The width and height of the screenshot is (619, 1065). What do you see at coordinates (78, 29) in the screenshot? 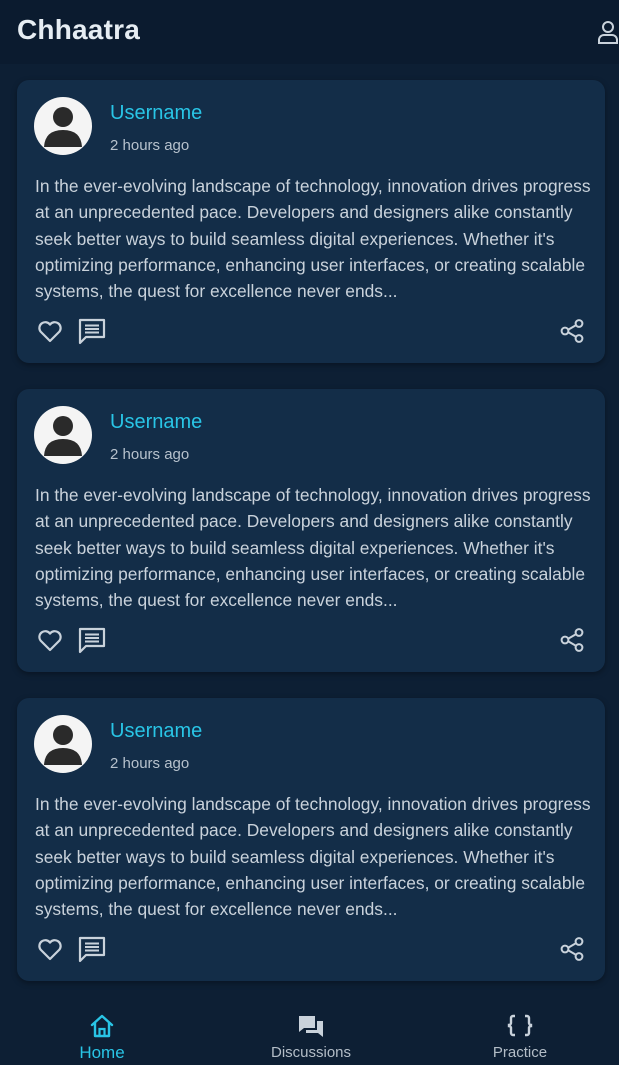
I see `app-title: Chhaatra` at bounding box center [78, 29].